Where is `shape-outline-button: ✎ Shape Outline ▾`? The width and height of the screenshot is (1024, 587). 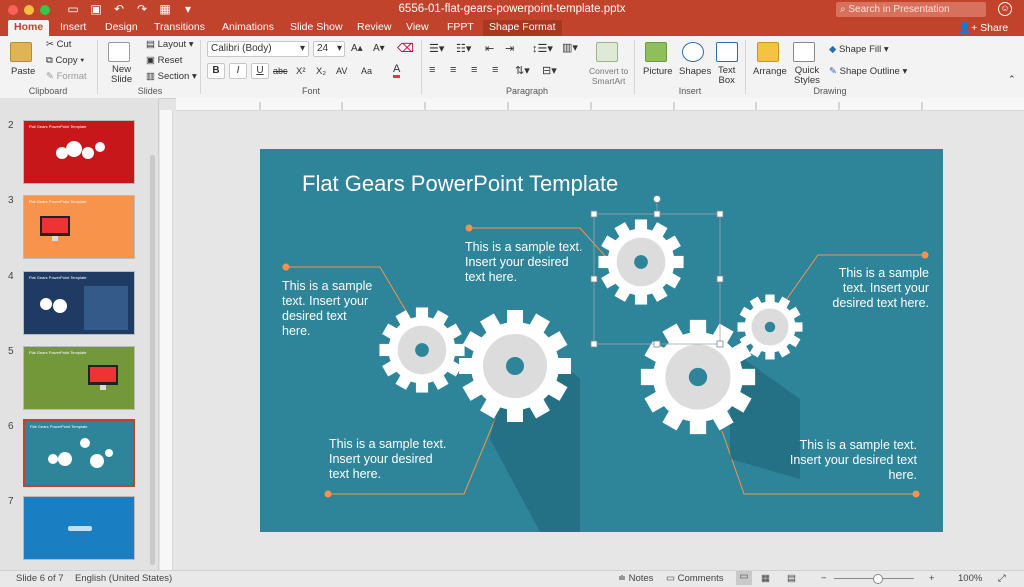
shape-outline-button: ✎ Shape Outline ▾ is located at coordinates (868, 71).